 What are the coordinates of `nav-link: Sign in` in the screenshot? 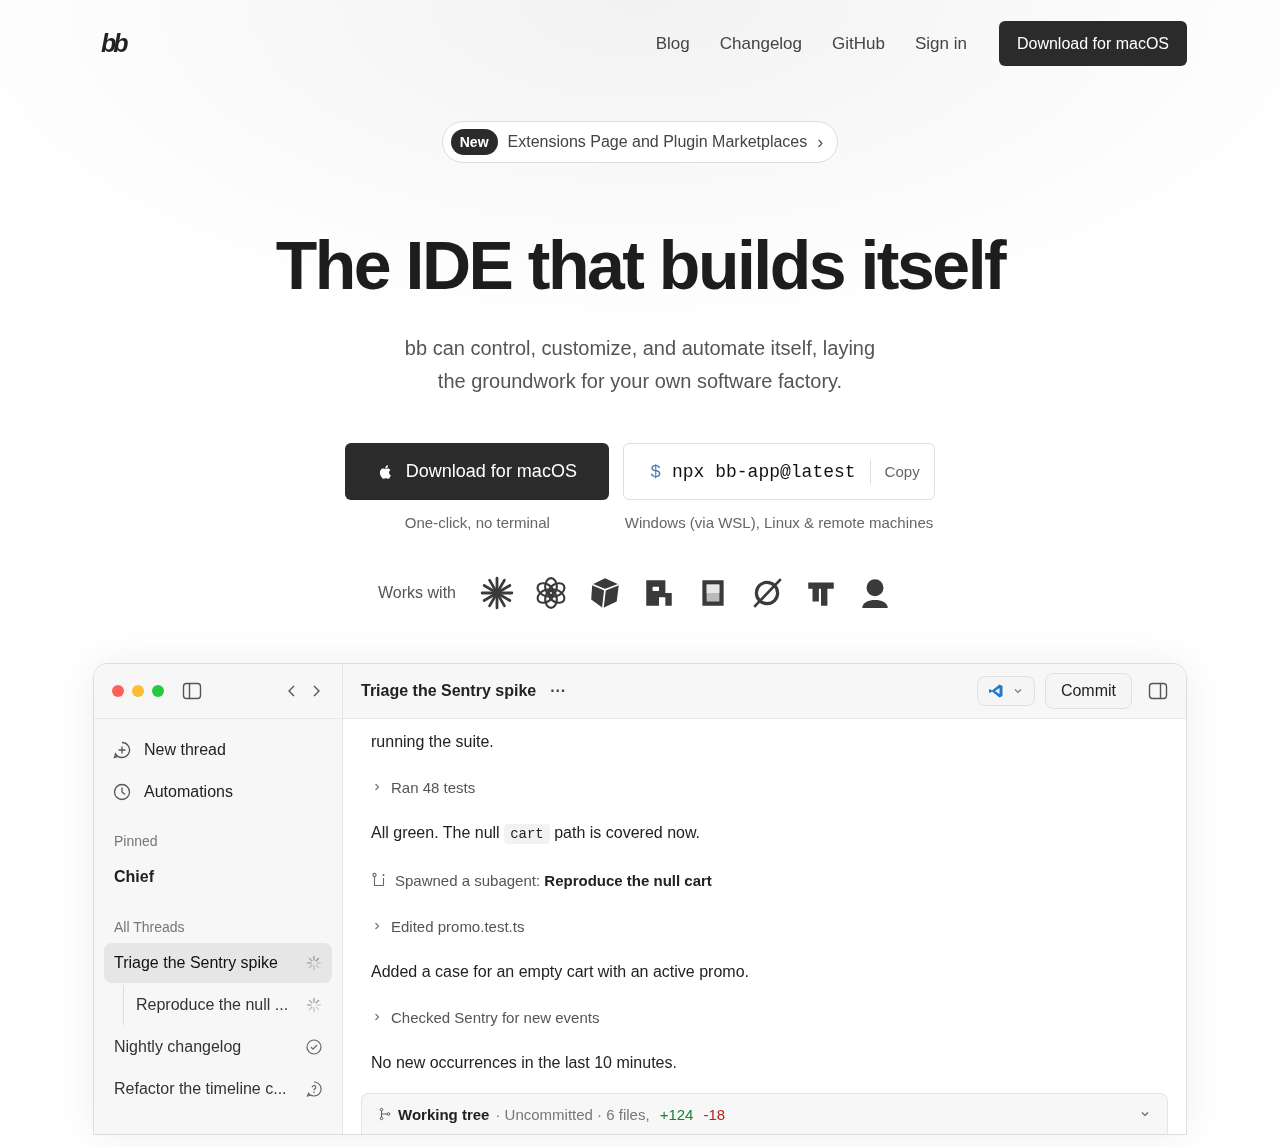 It's located at (940, 43).